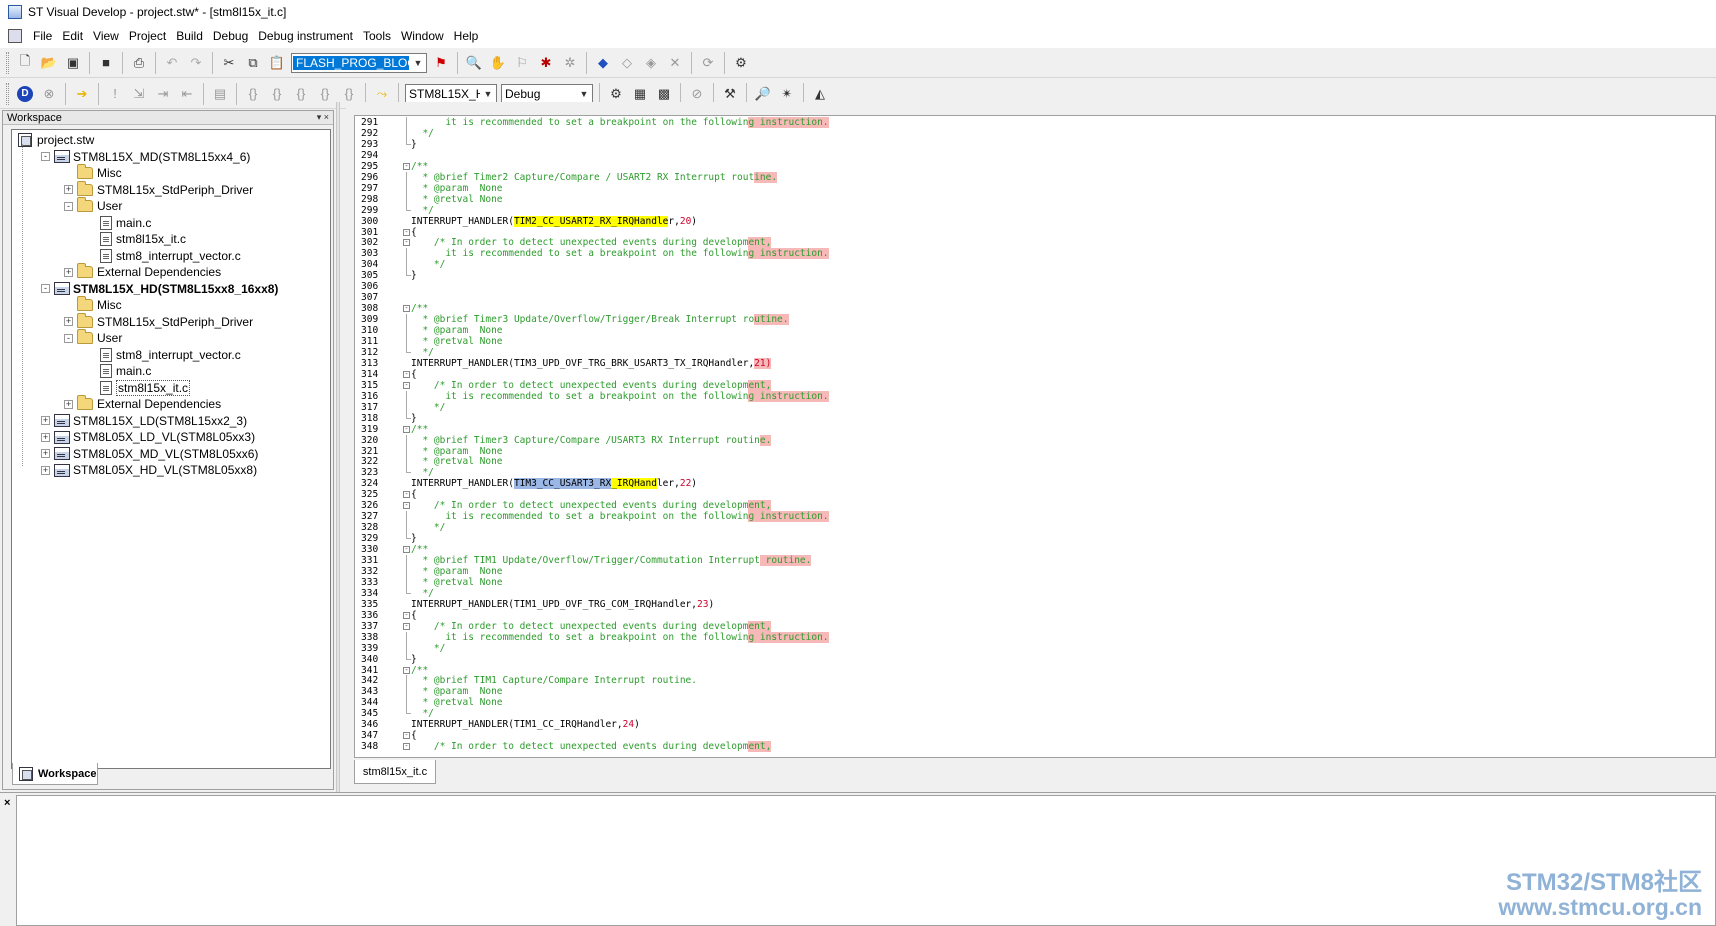  Describe the element at coordinates (196, 63) in the screenshot. I see `redo-icon: ↷` at that location.